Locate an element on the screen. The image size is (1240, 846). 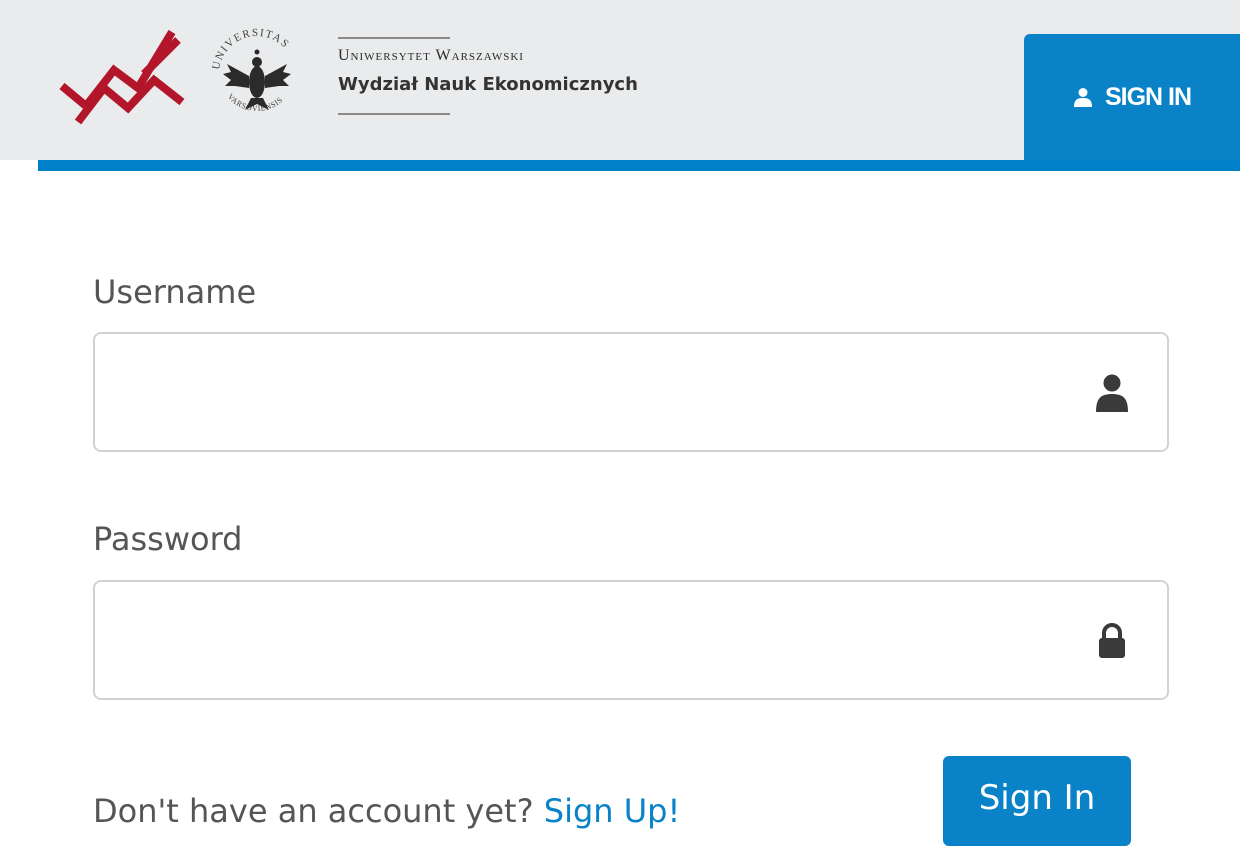
username-field is located at coordinates (631, 392).